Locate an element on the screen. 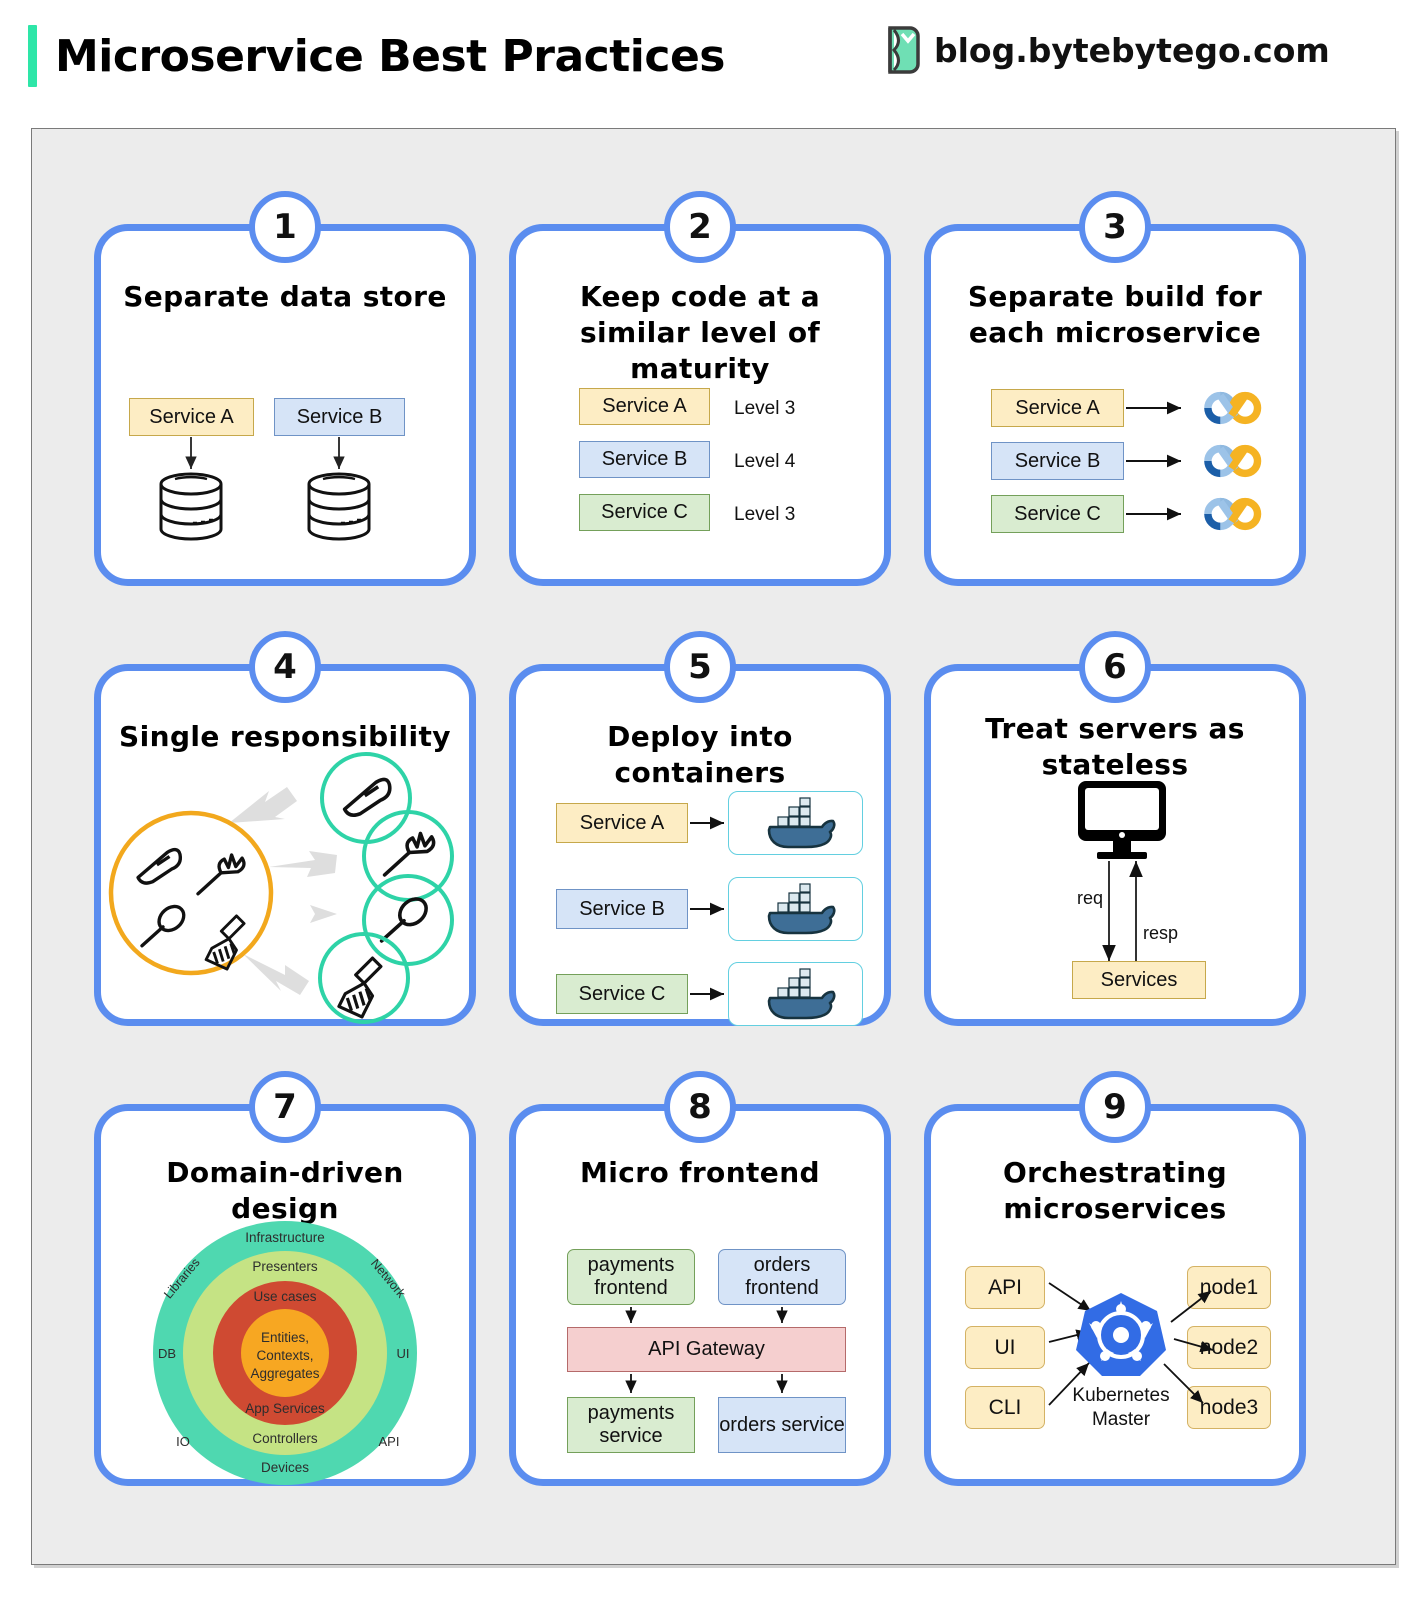 Image resolution: width=1427 pixels, height=1600 pixels. label-db: DB is located at coordinates (167, 1353).